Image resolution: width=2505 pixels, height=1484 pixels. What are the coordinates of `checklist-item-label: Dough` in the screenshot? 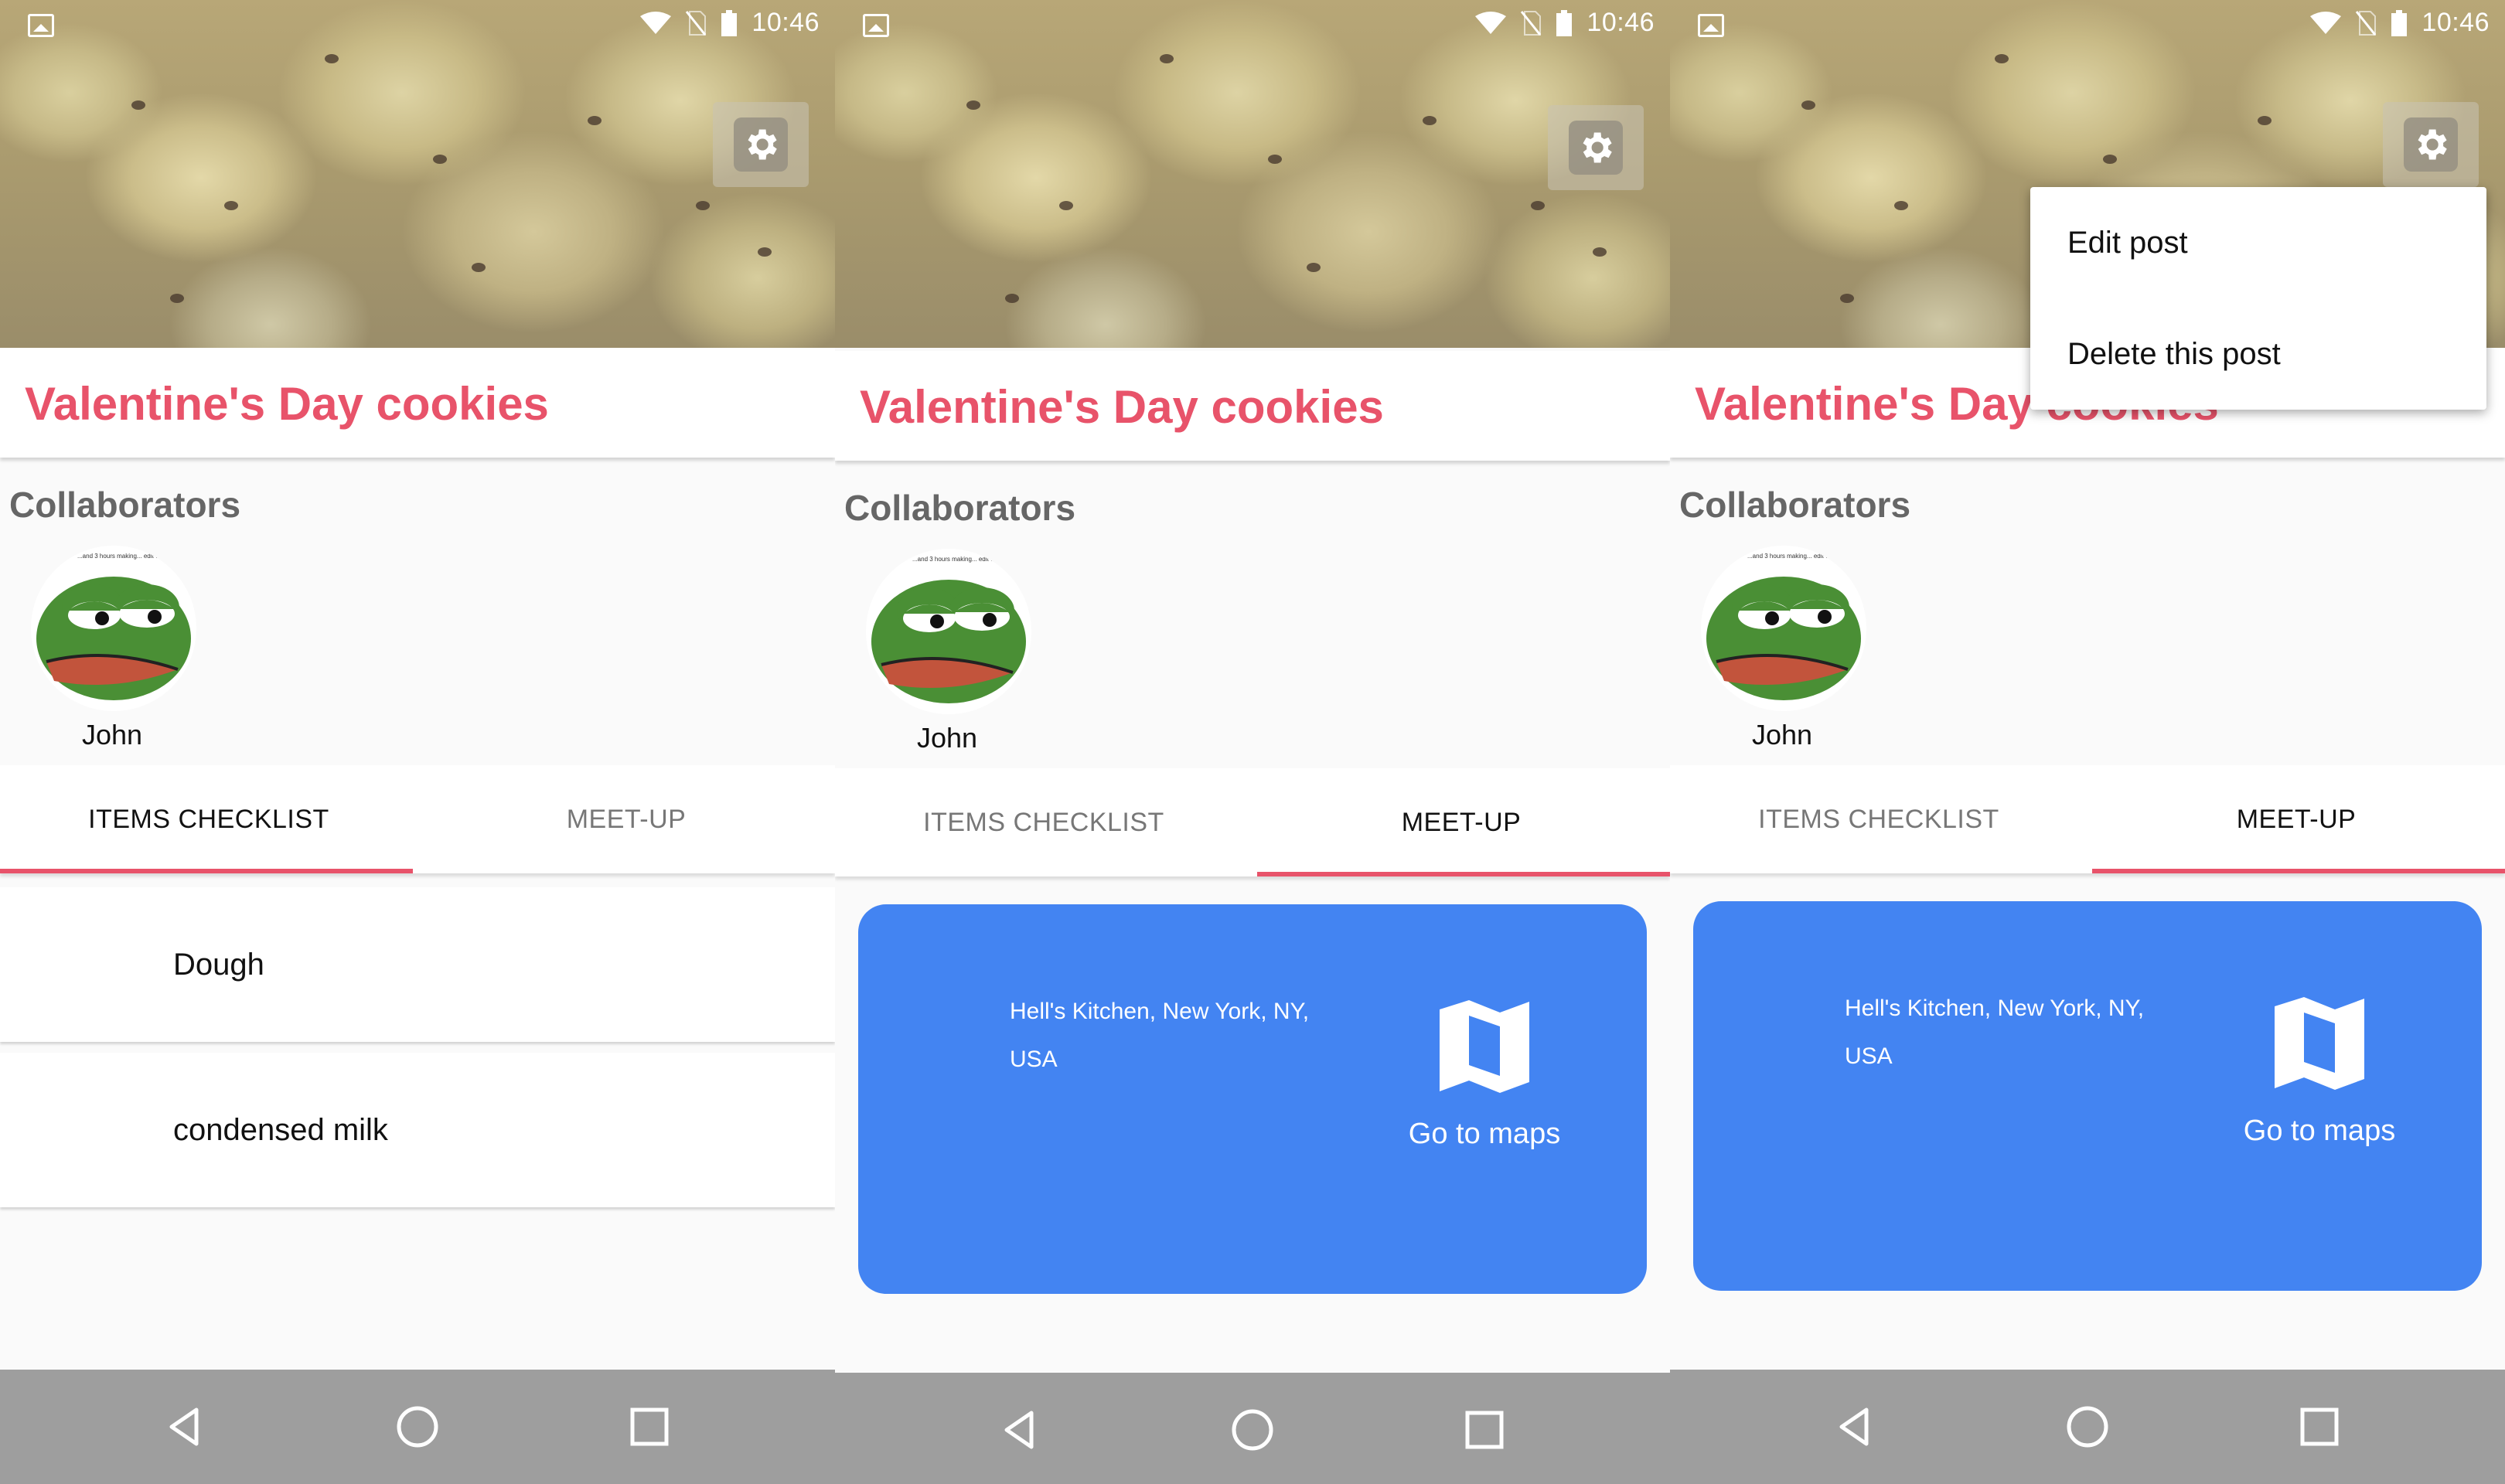 It's located at (218, 964).